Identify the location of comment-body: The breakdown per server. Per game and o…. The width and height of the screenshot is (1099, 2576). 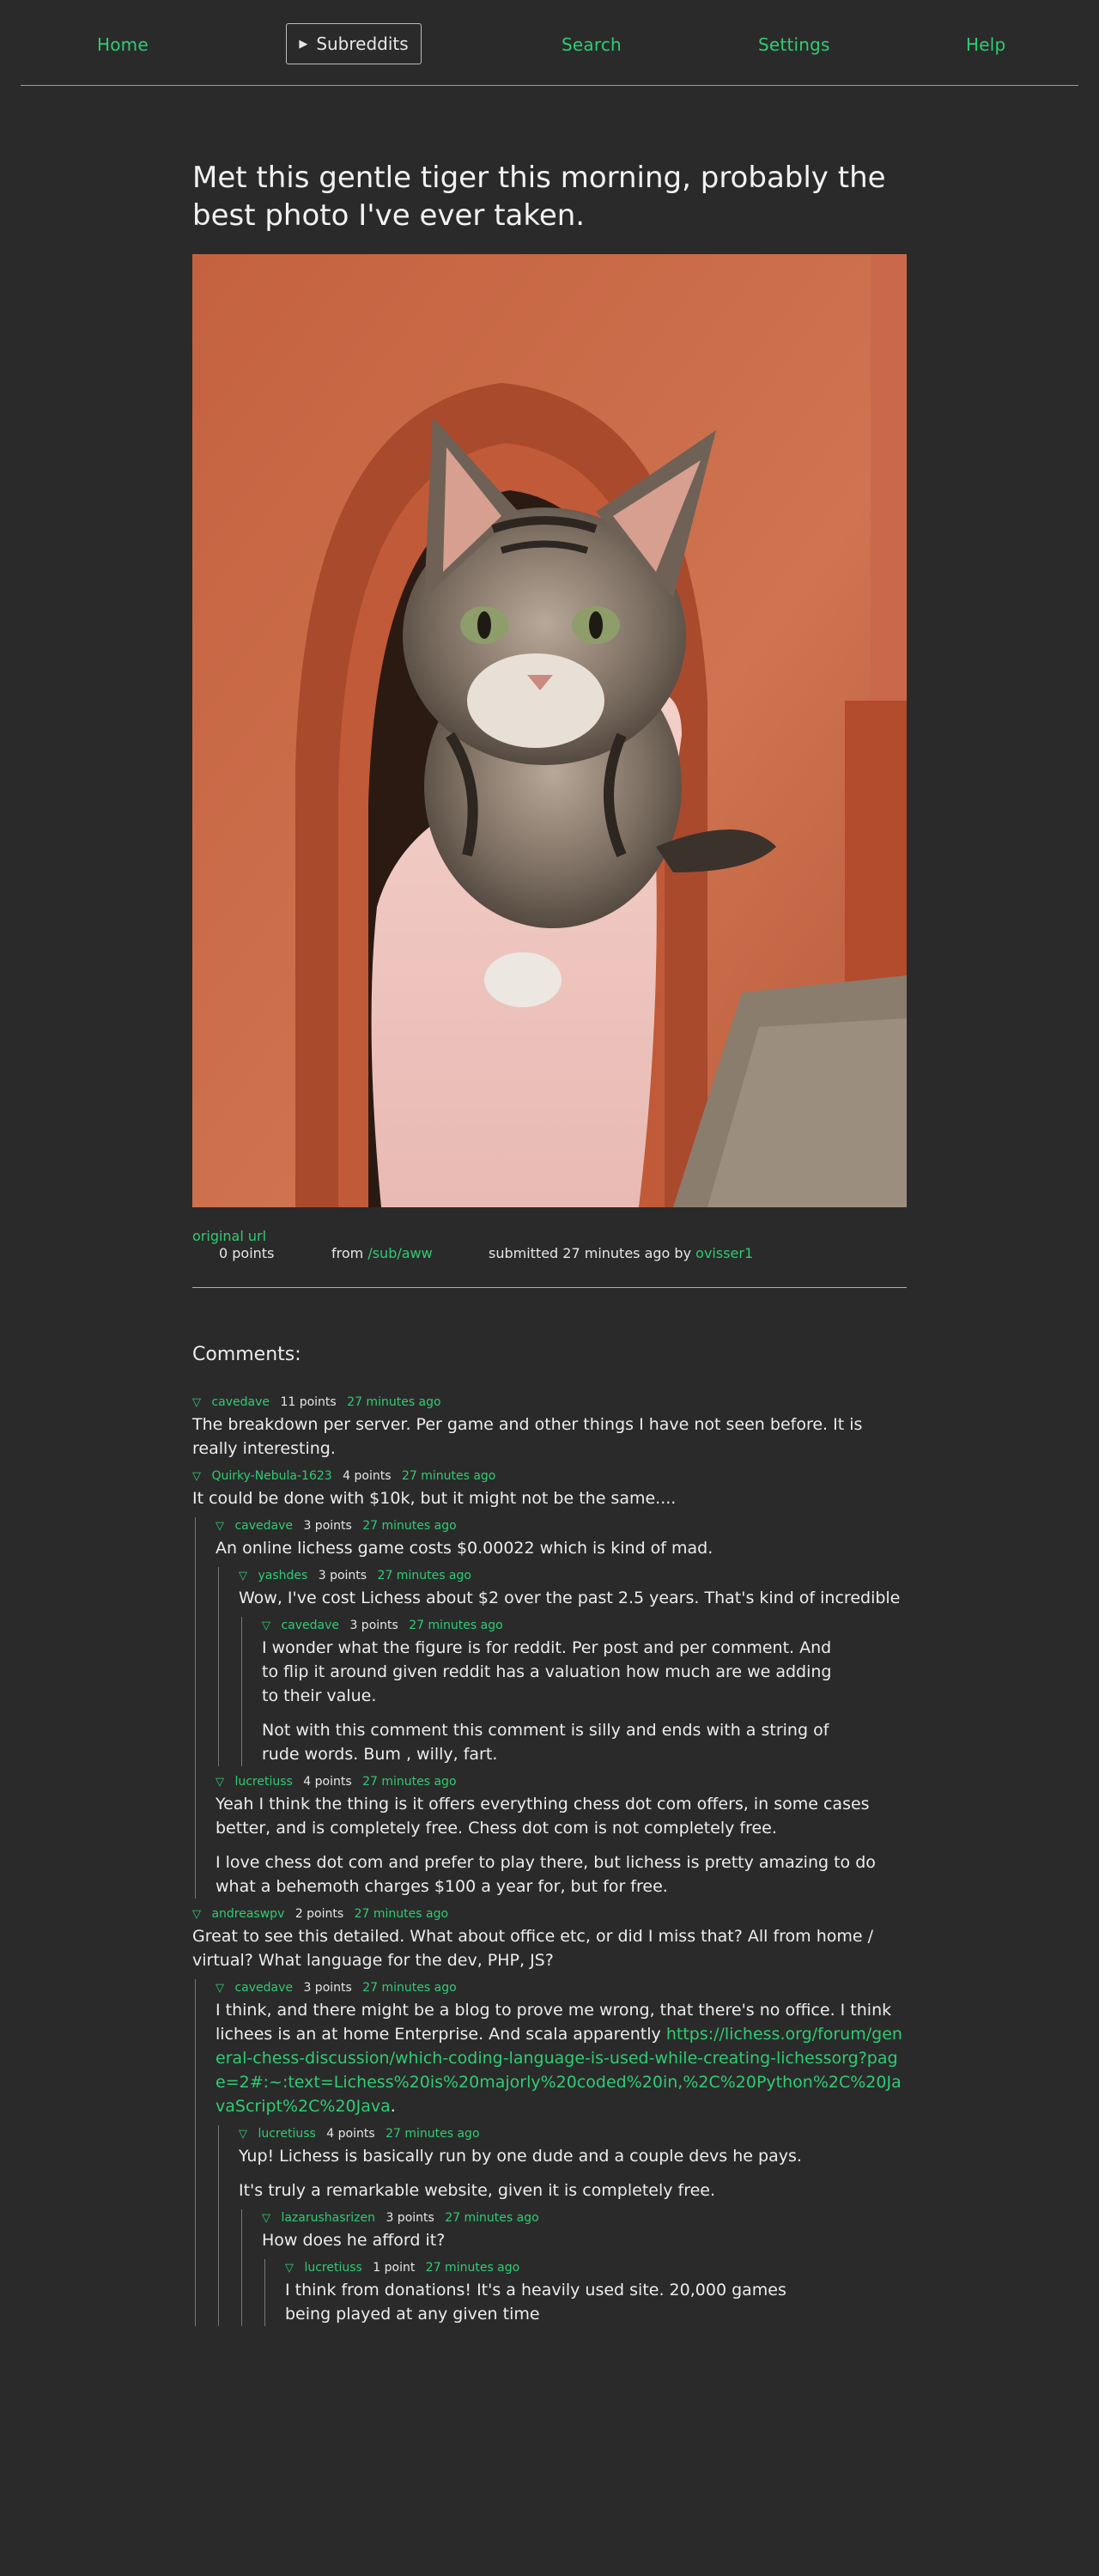
(527, 1437).